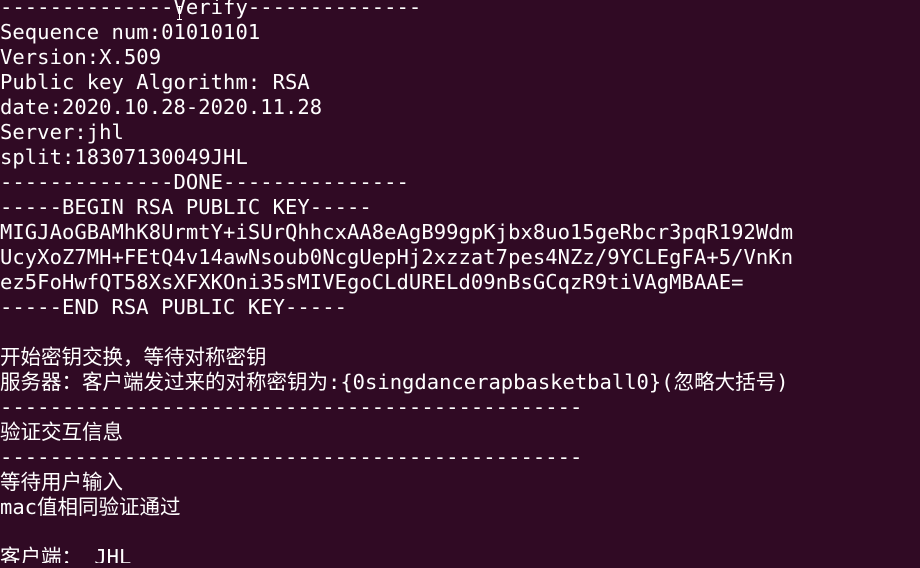  I want to click on text-cursor-ibeam-icon, so click(179, 13).